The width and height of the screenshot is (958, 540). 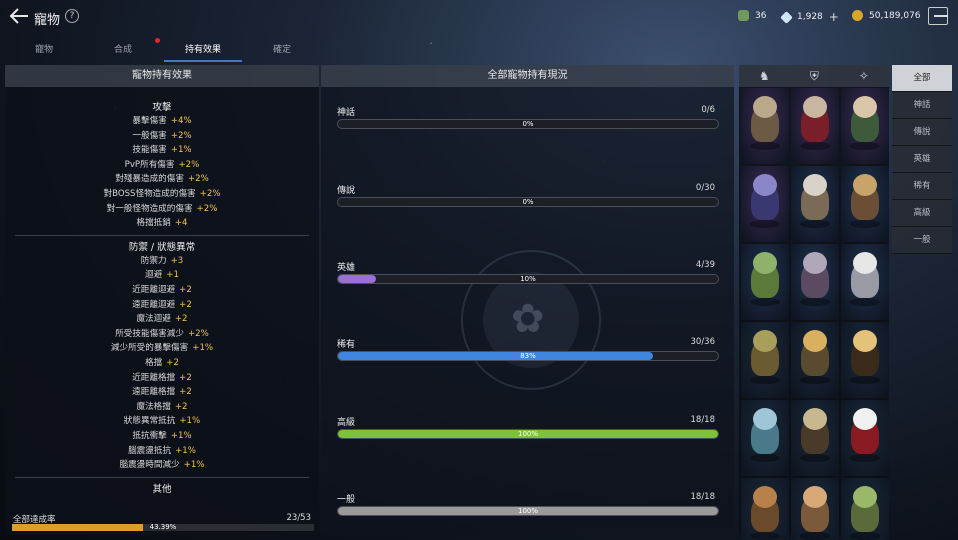 I want to click on tab-holding-effect: 持有效果, so click(x=203, y=48).